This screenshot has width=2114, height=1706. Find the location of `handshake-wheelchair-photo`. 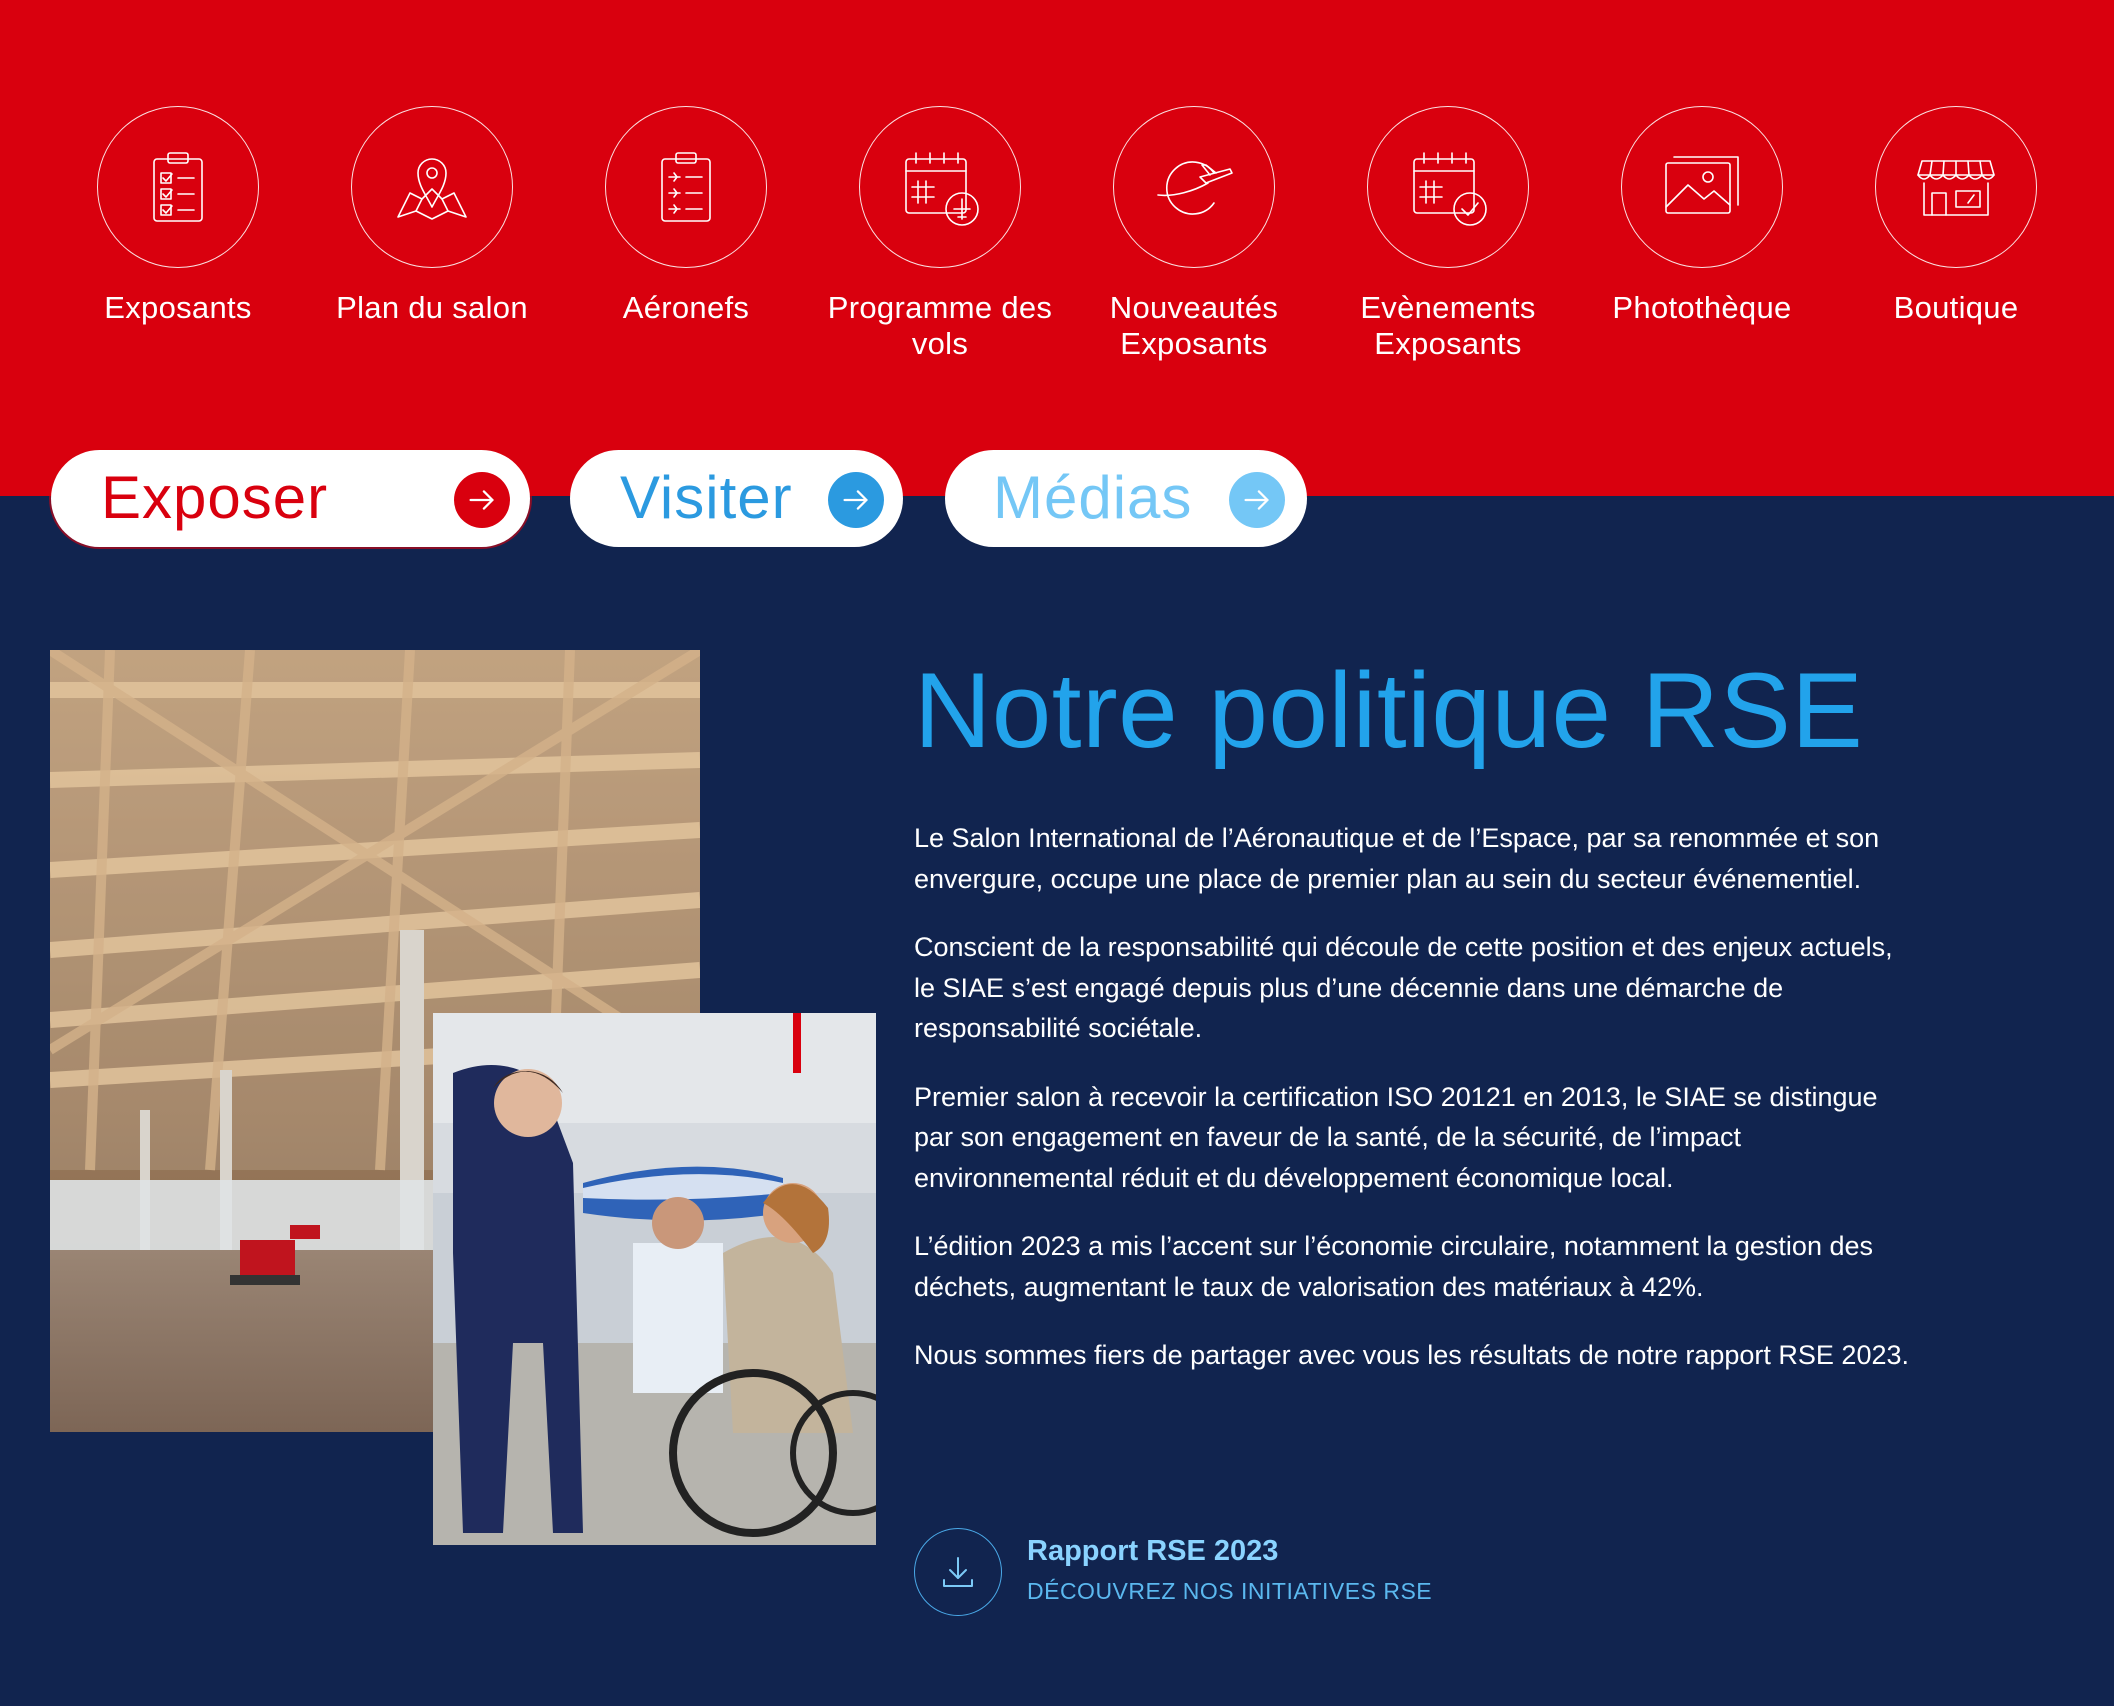

handshake-wheelchair-photo is located at coordinates (654, 1279).